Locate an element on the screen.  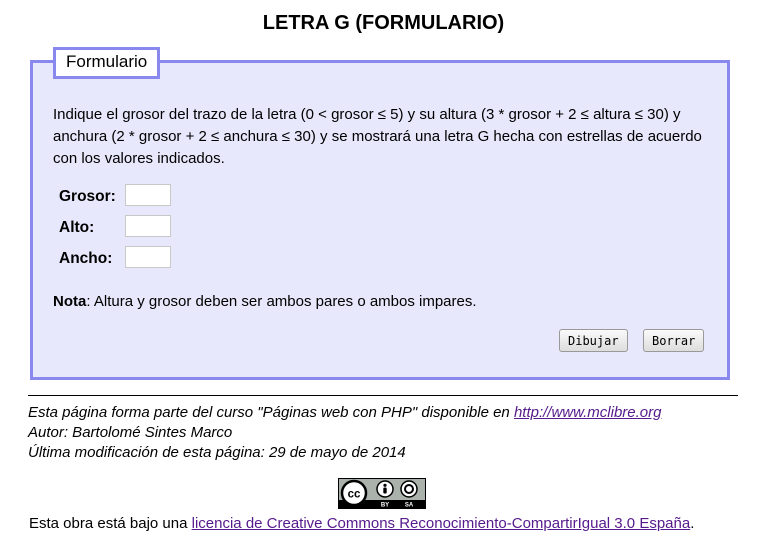
footer-divider is located at coordinates (383, 395).